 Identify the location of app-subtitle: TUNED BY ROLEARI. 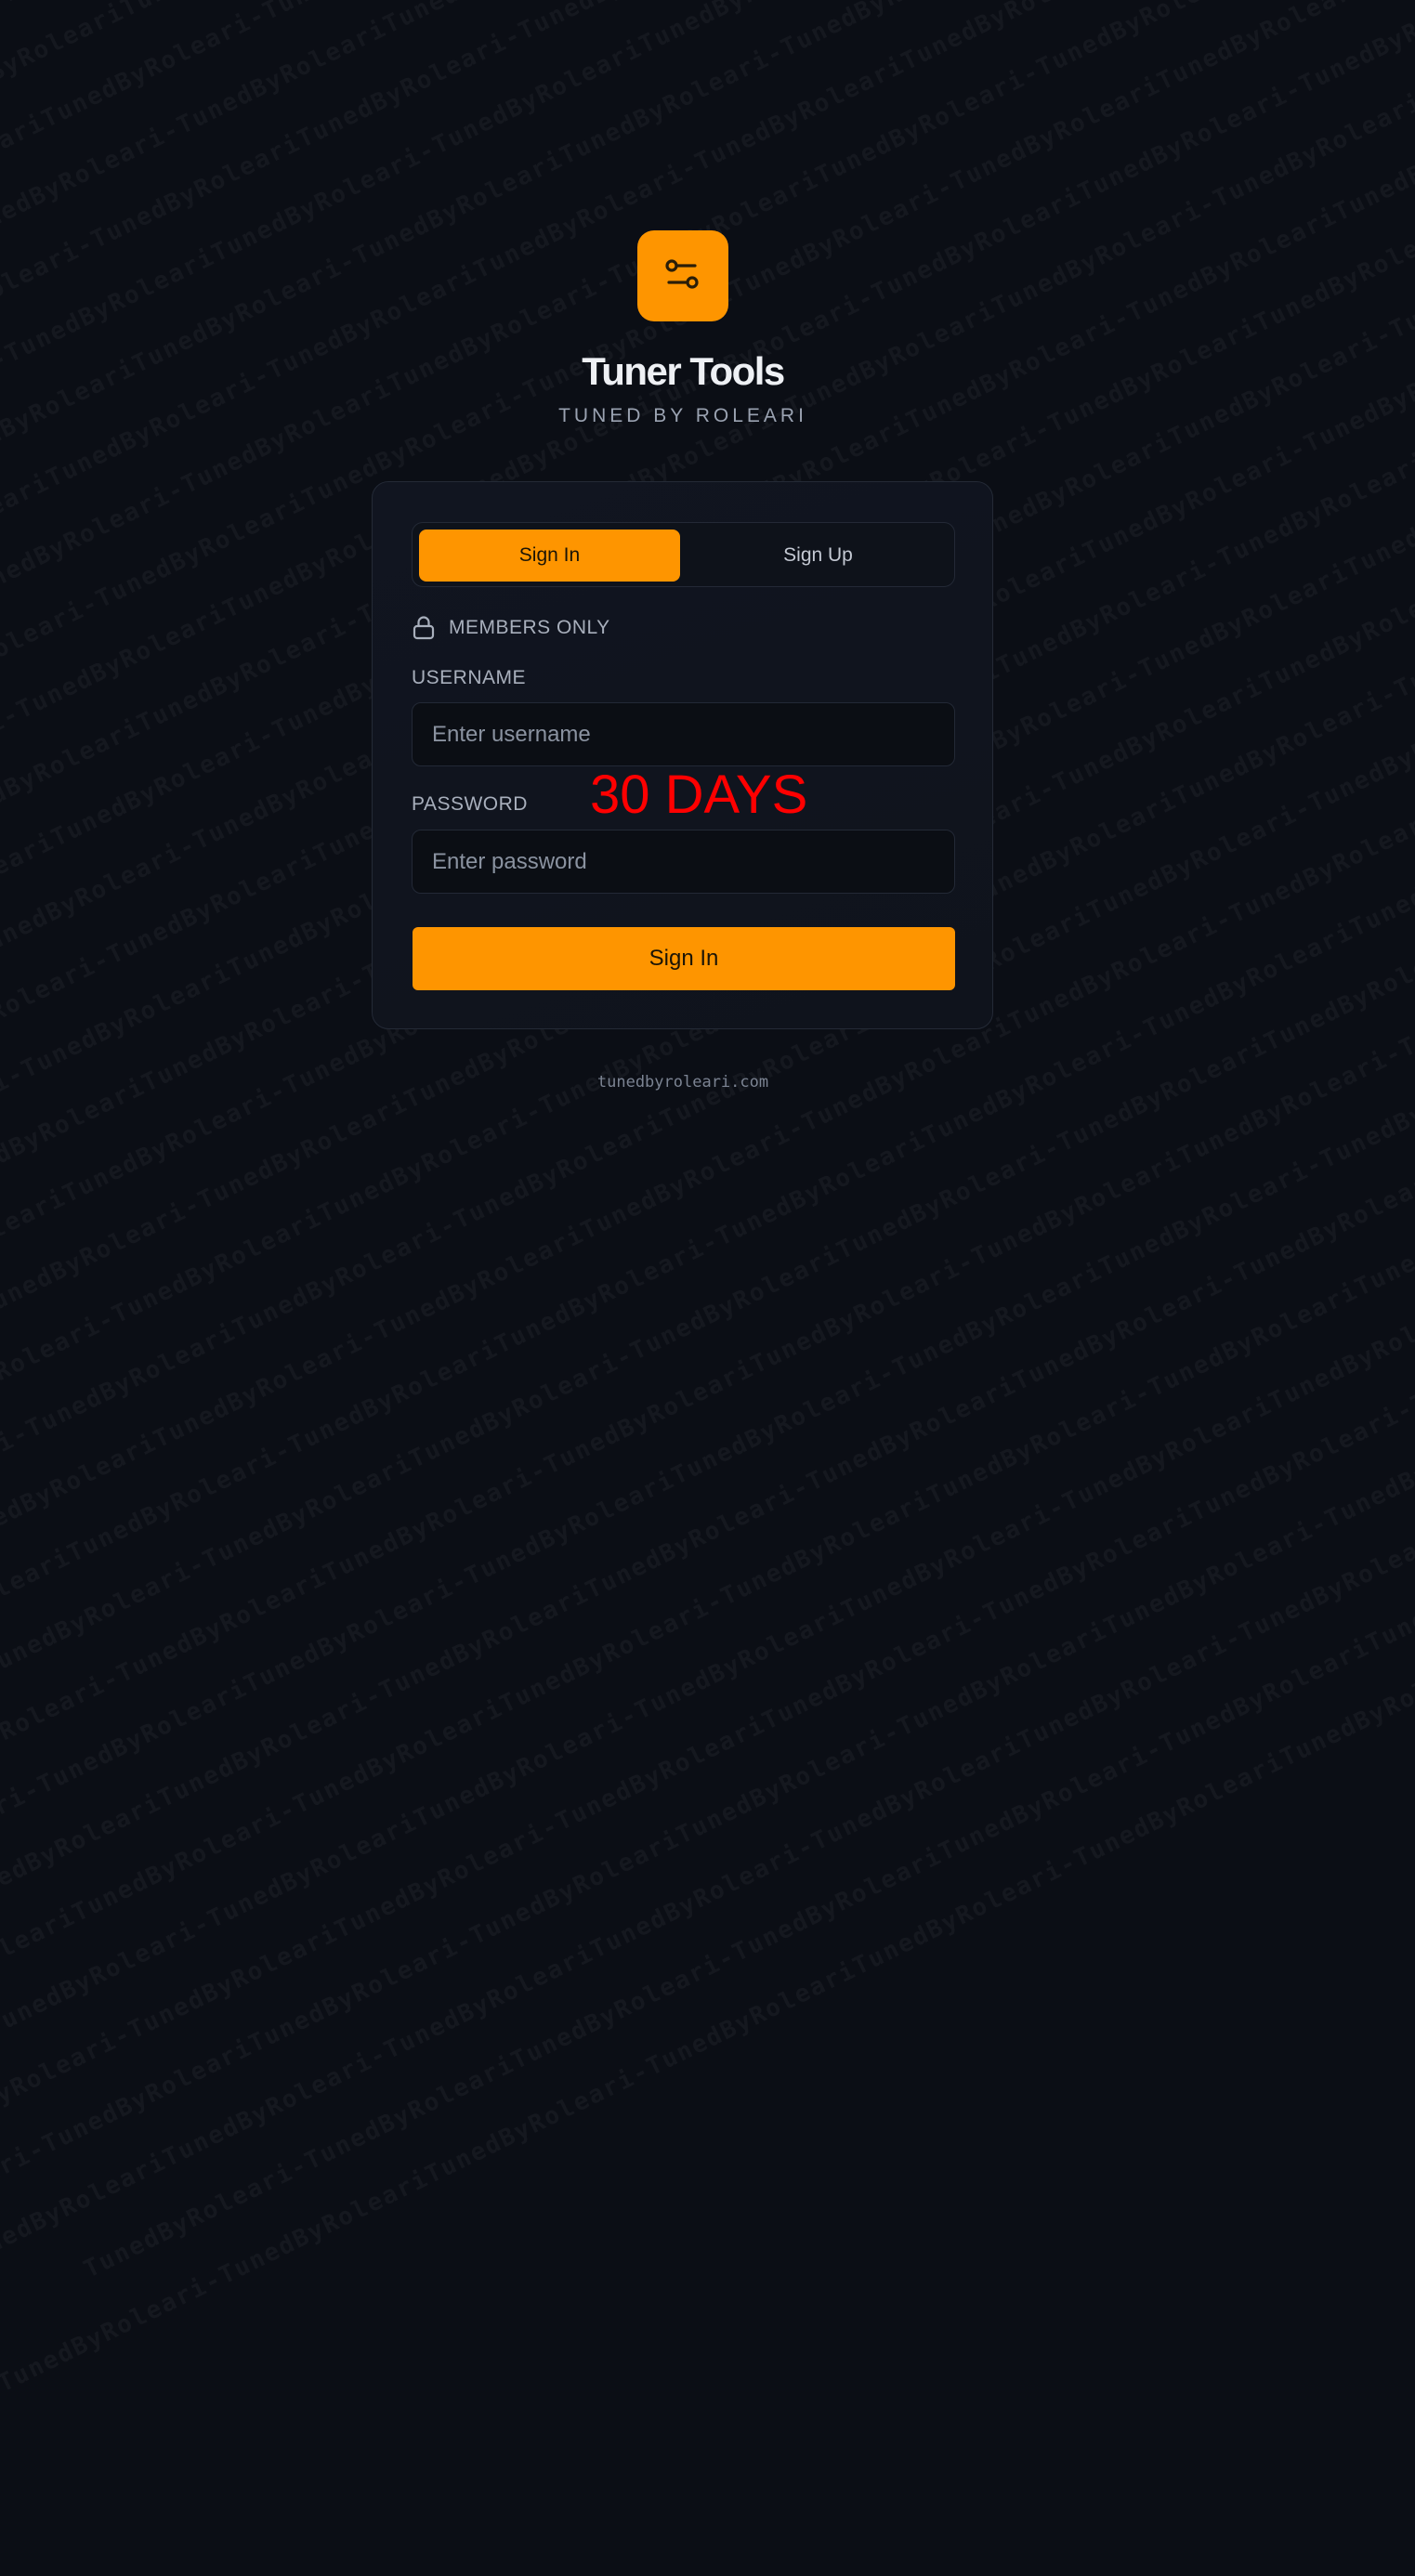
(682, 415).